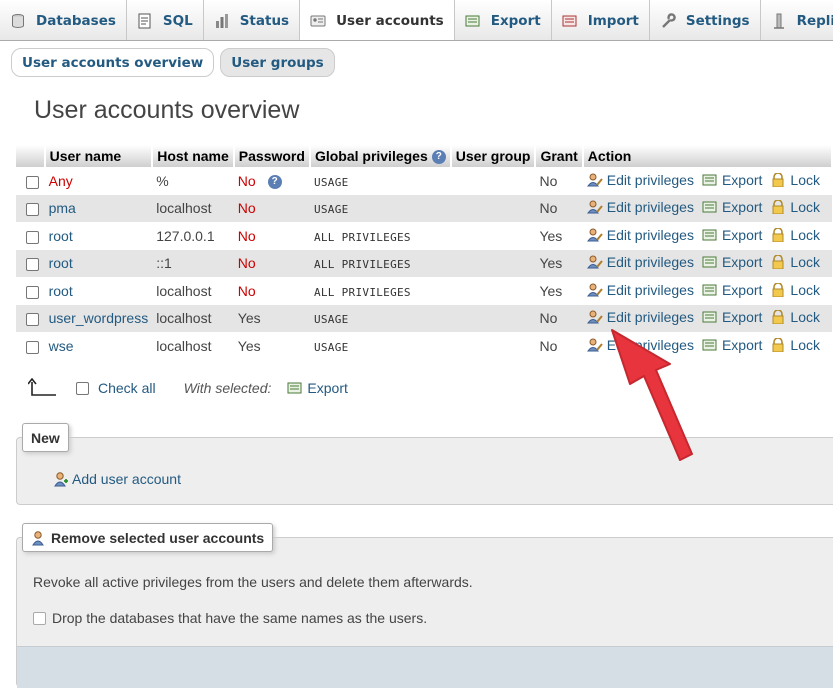  Describe the element at coordinates (779, 21) in the screenshot. I see `replication-icon` at that location.